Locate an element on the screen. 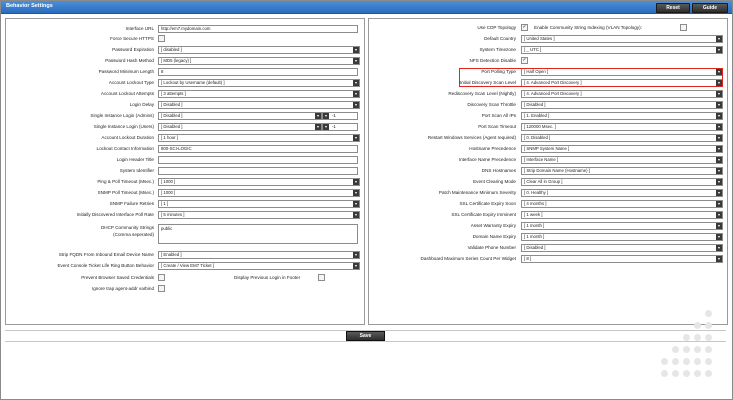 Image resolution: width=733 pixels, height=400 pixels. domain-expiry-select: [ 1 month ] ▾ is located at coordinates (622, 237).